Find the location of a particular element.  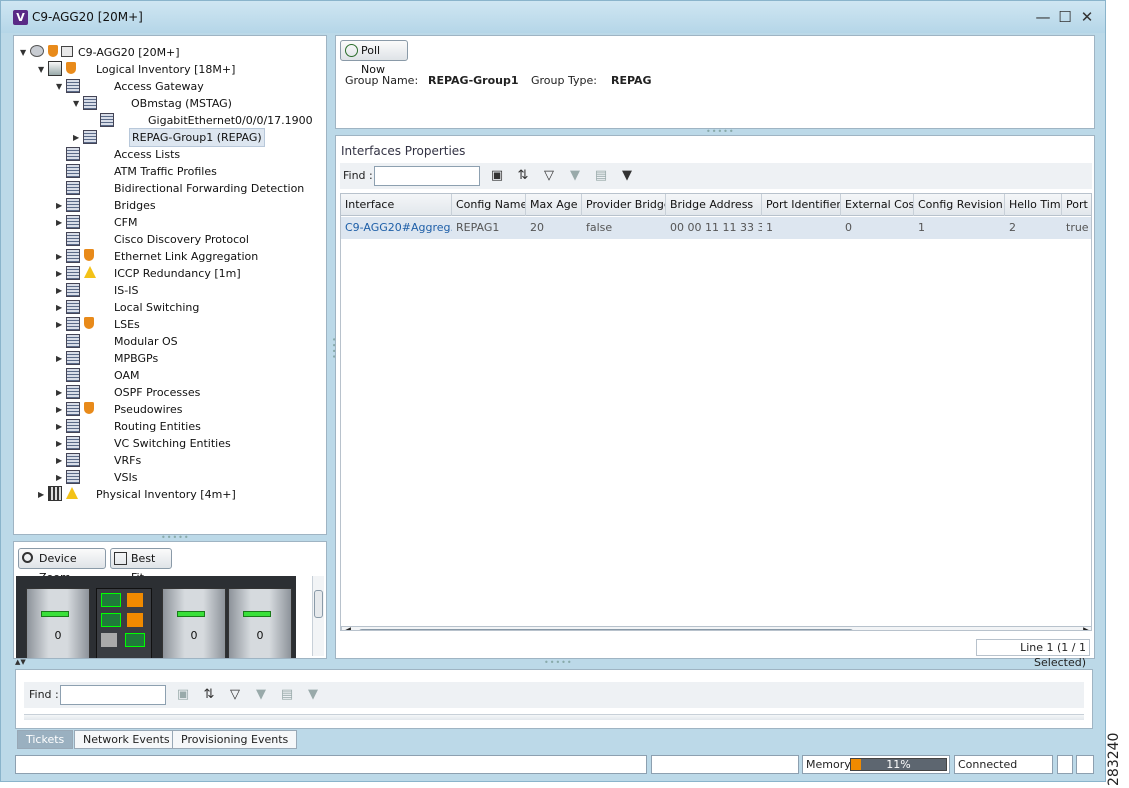

group-name-label: Group Name: is located at coordinates (382, 80).